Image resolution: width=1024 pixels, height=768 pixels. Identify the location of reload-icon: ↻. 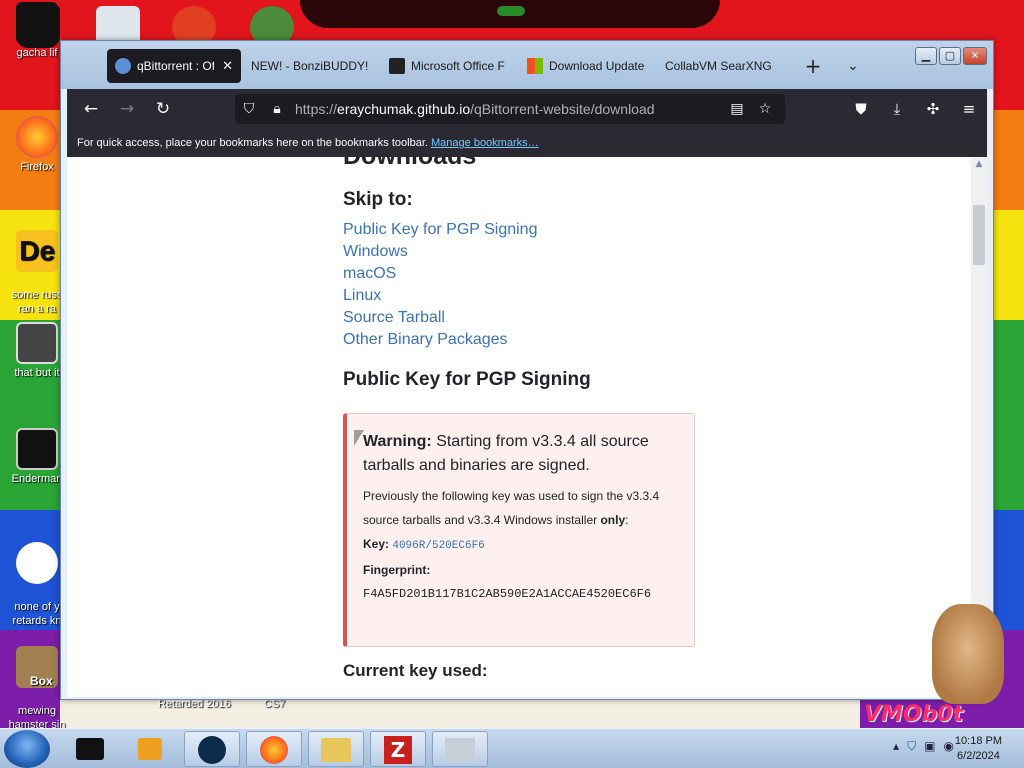
(163, 109).